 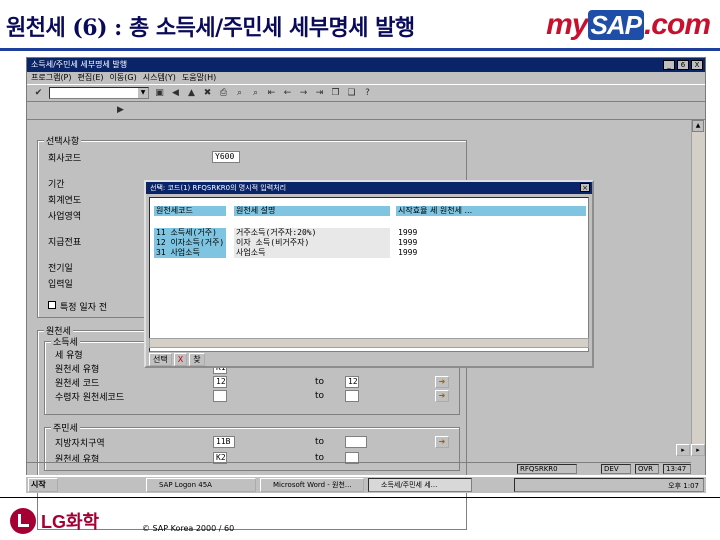 I want to click on multiple-selection-button: ➜, so click(x=442, y=382).